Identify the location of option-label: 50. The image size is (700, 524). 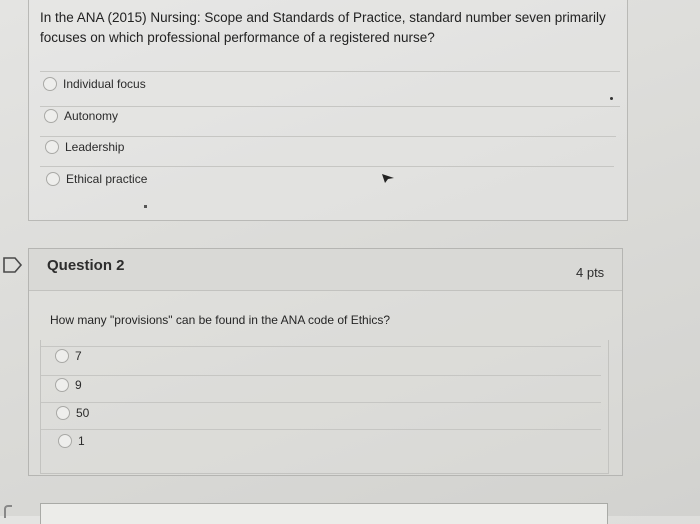
(83, 413).